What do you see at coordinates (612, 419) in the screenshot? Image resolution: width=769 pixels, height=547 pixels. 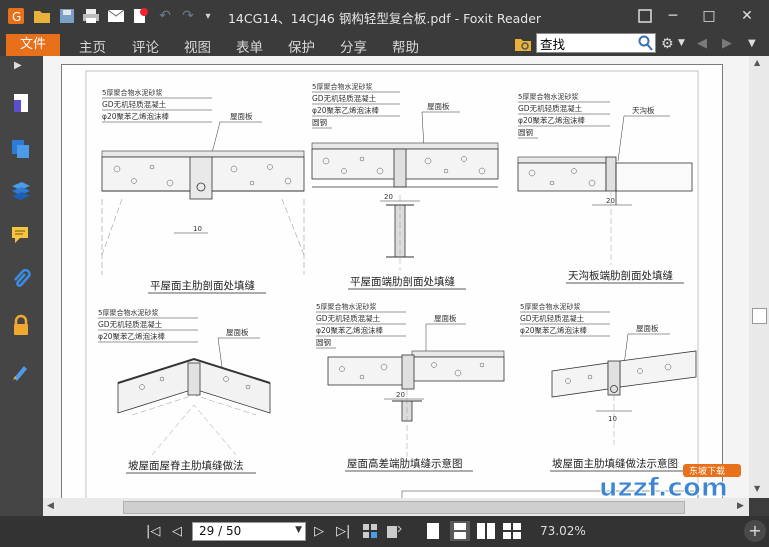 I see `detail-6-dim: 10` at bounding box center [612, 419].